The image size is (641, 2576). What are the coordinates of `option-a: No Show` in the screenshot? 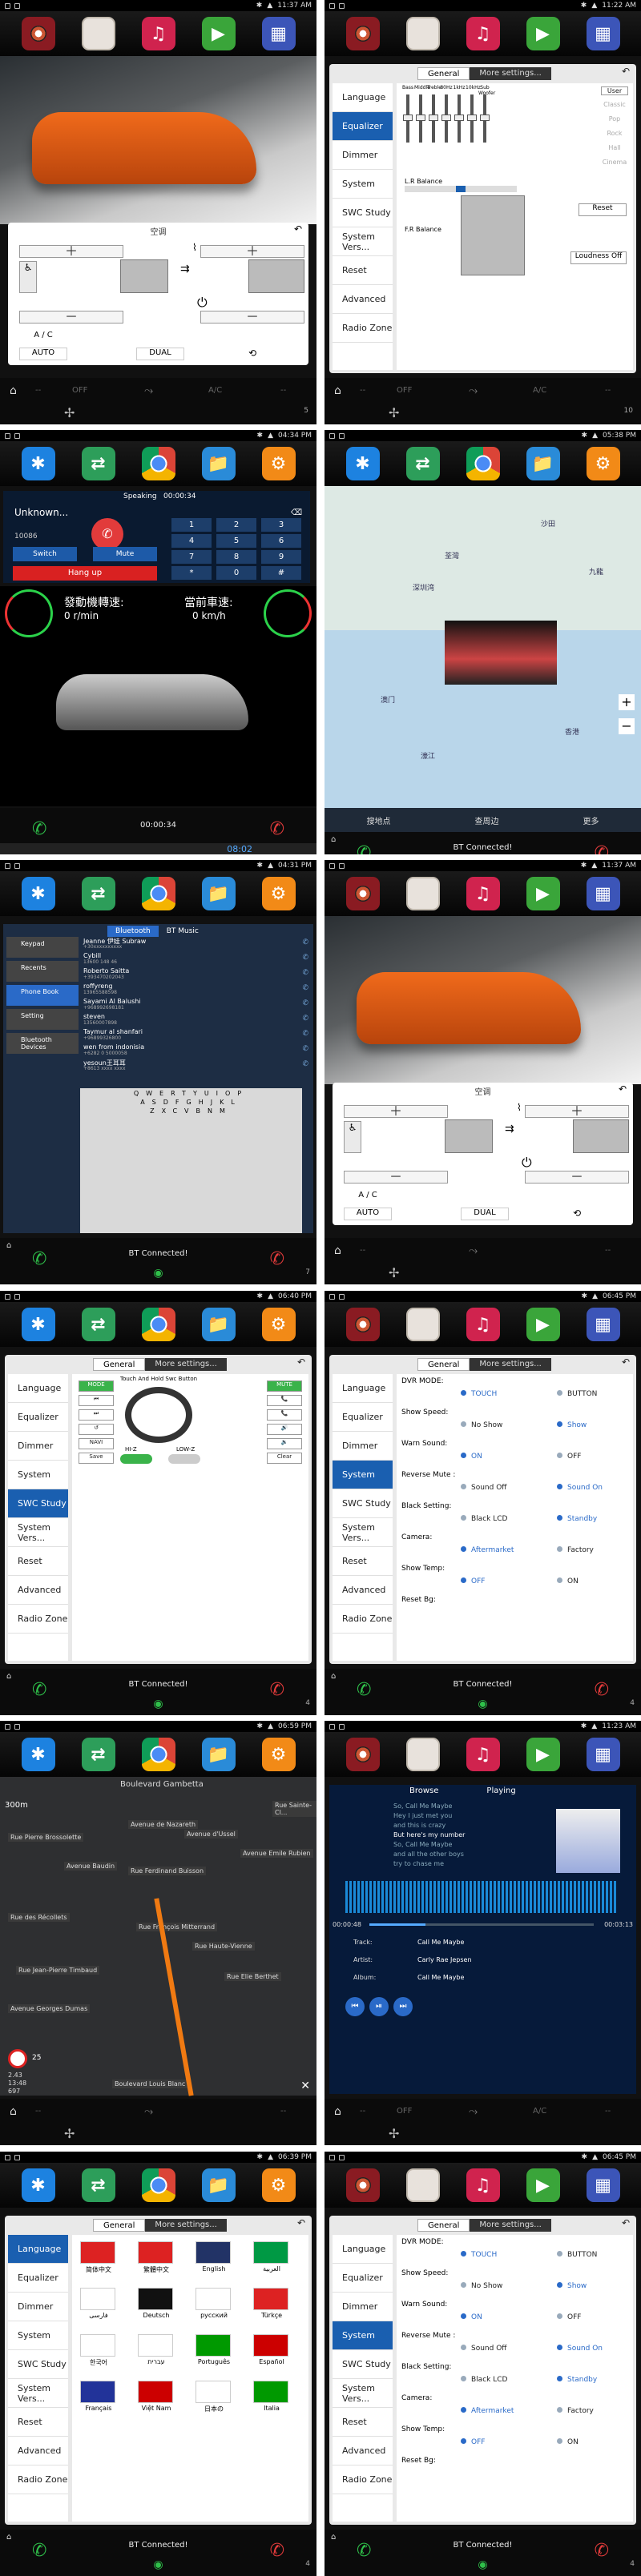 It's located at (481, 1425).